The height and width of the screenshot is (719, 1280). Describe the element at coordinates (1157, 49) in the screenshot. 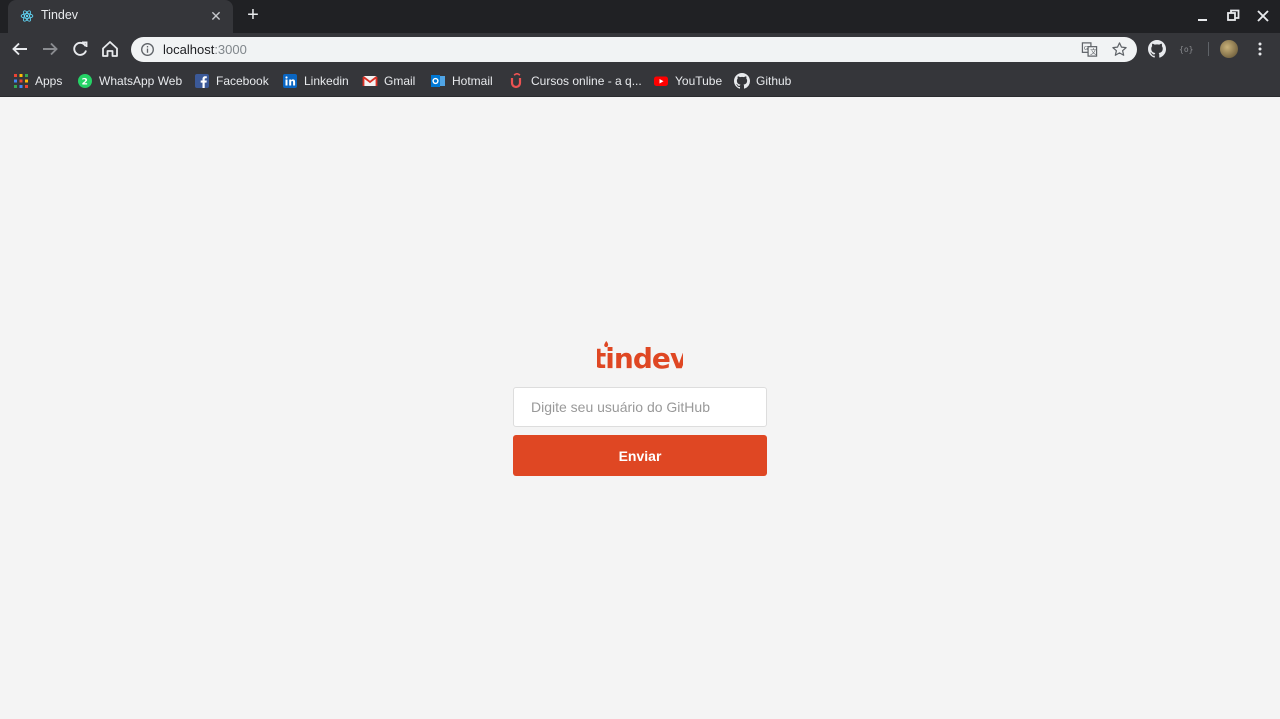

I see `github-extension-icon` at that location.